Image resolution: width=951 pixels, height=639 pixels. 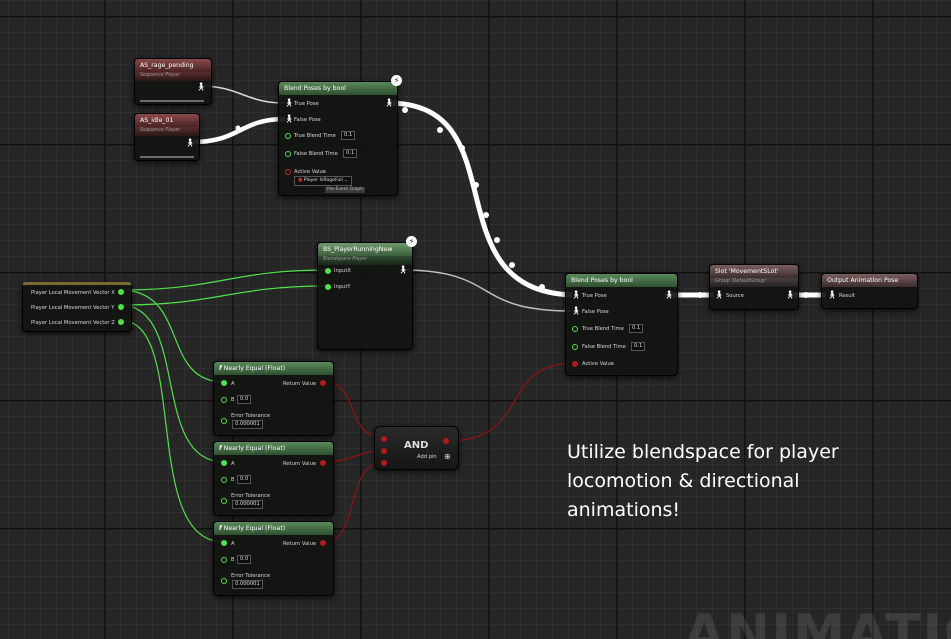 I want to click on node-subtitle: Sequence Player, so click(x=173, y=76).